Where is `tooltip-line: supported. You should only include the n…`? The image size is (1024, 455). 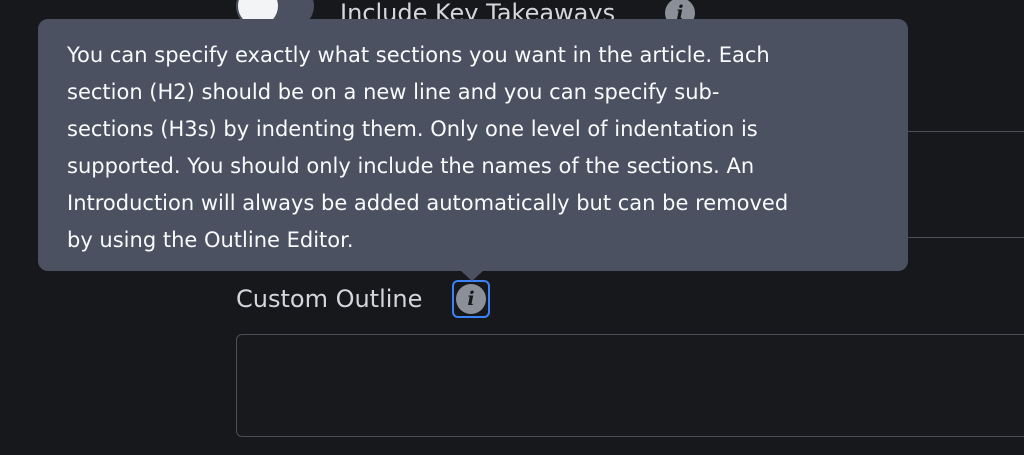 tooltip-line: supported. You should only include the n… is located at coordinates (411, 166).